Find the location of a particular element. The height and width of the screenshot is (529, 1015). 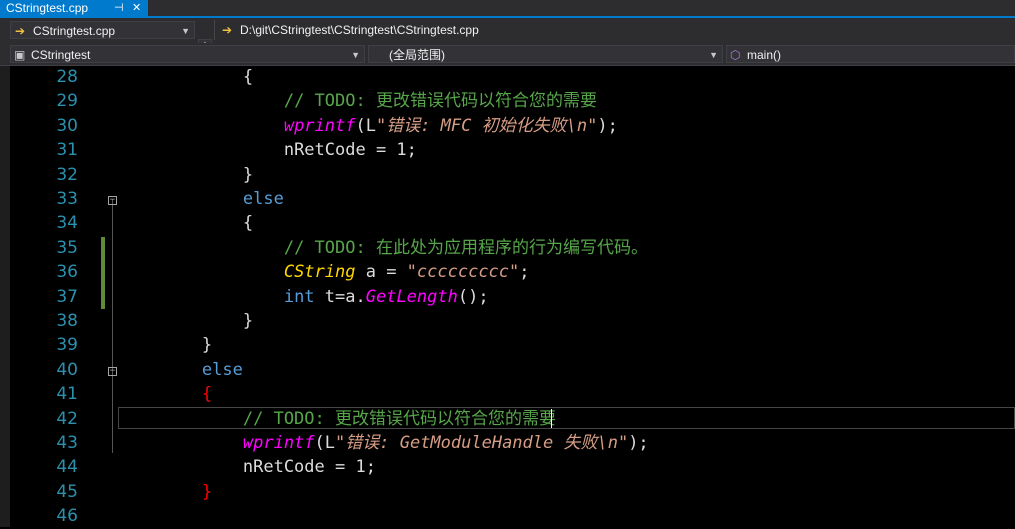

code-token: t=a. is located at coordinates (340, 296).